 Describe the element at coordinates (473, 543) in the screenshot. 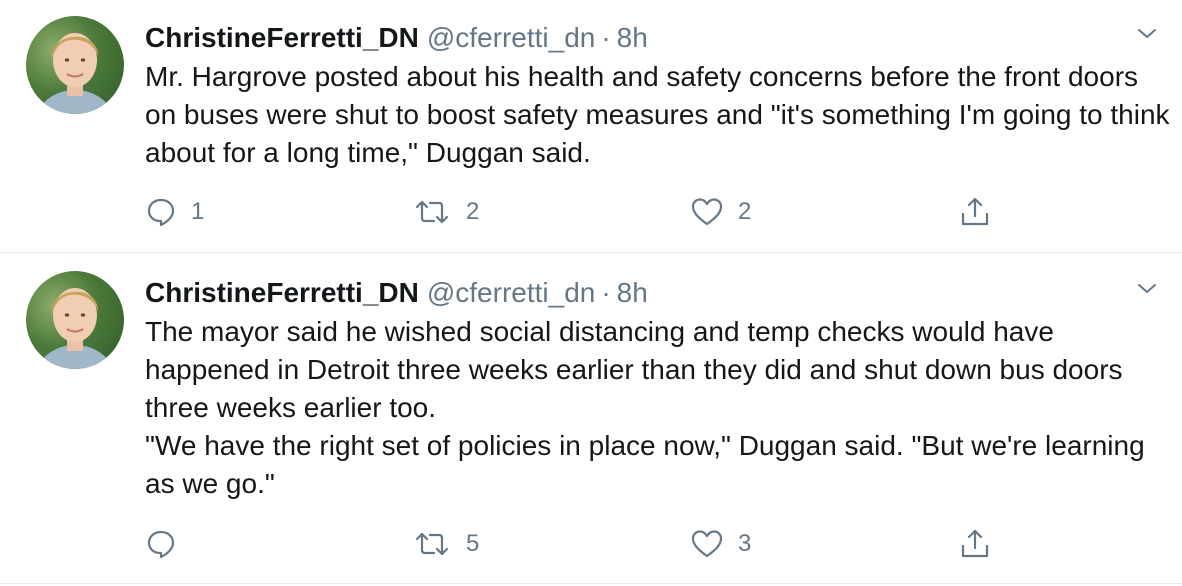

I see `retweet-count: 5` at that location.